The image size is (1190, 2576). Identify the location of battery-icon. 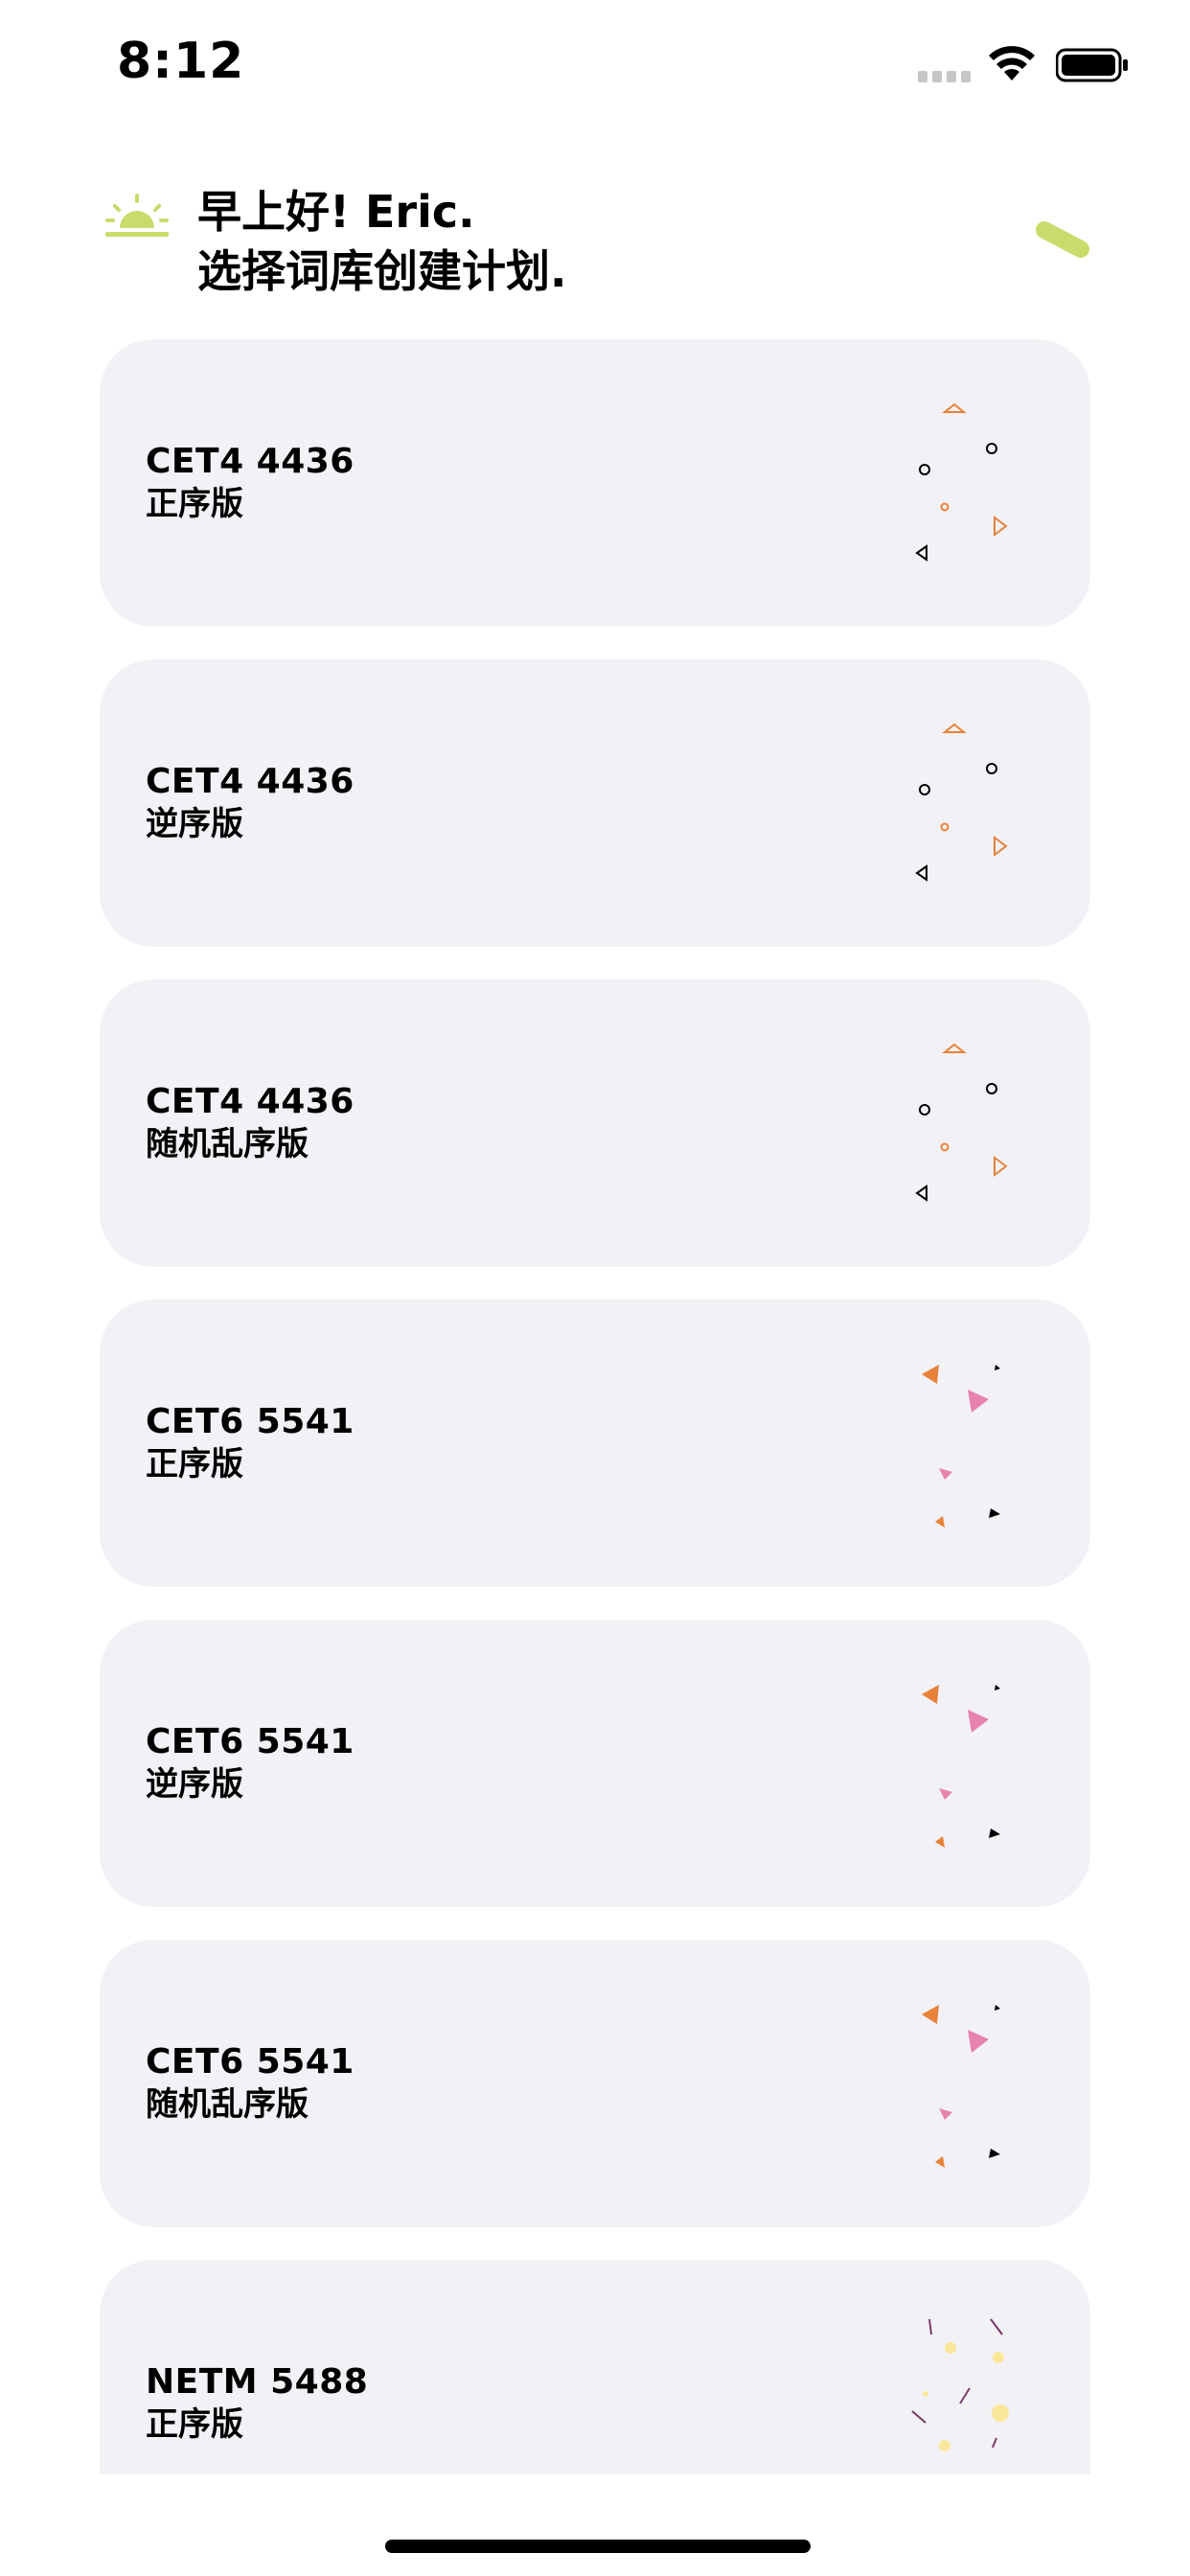
(1092, 65).